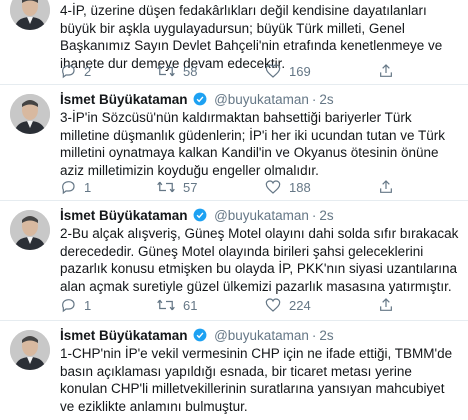 This screenshot has height=420, width=468. I want to click on retweet-count: 61, so click(190, 305).